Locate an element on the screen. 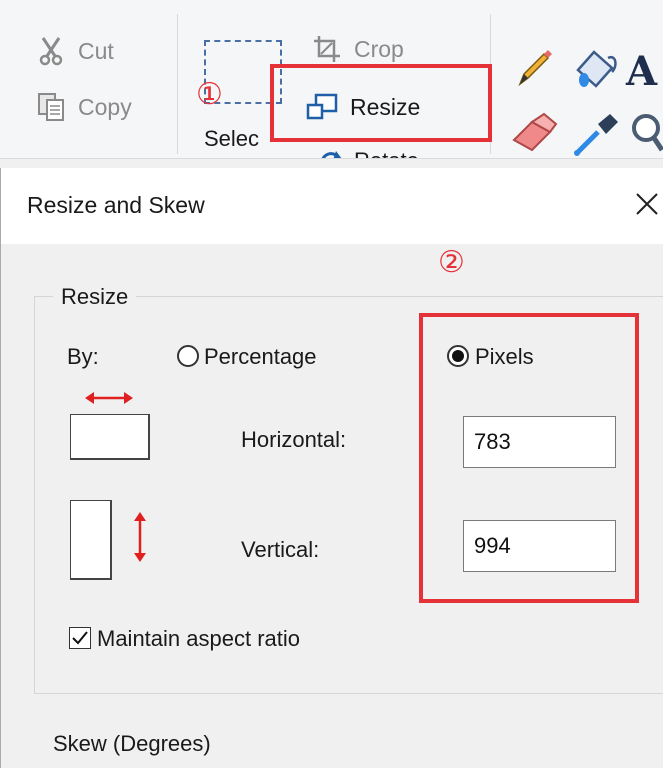  select-label: Selec is located at coordinates (231, 139).